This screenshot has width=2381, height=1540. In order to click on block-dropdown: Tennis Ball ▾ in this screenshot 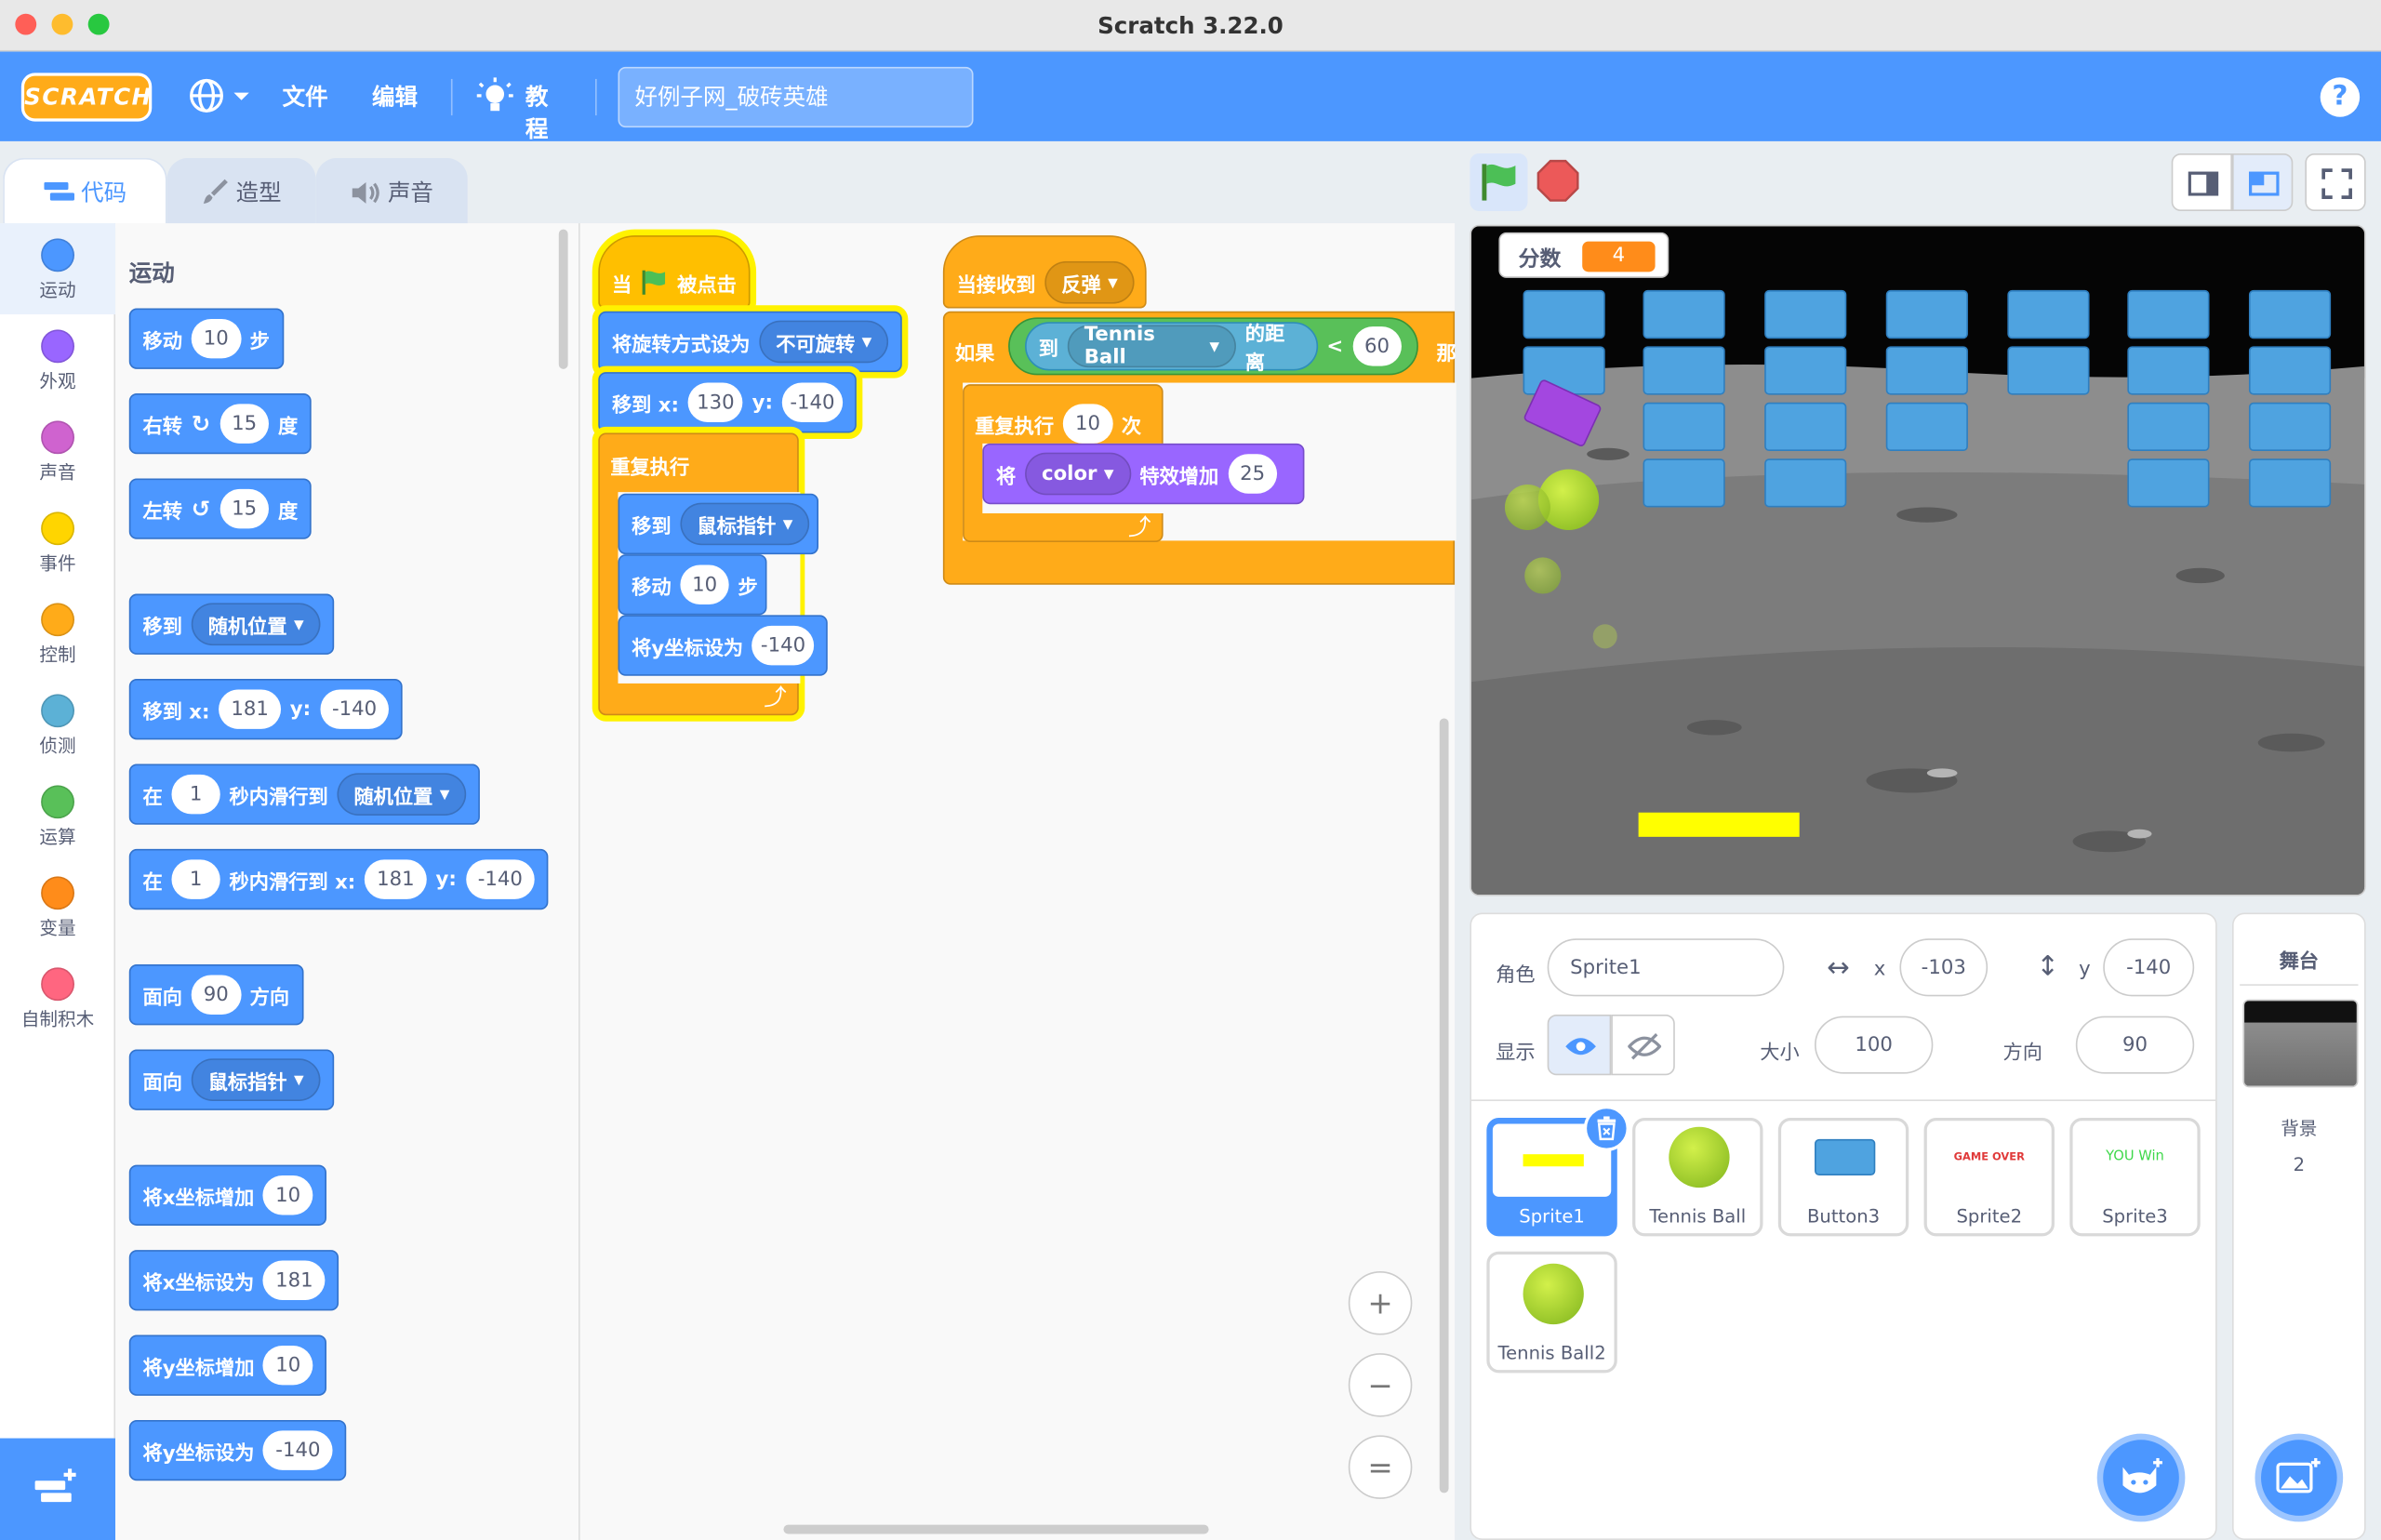, I will do `click(1152, 346)`.